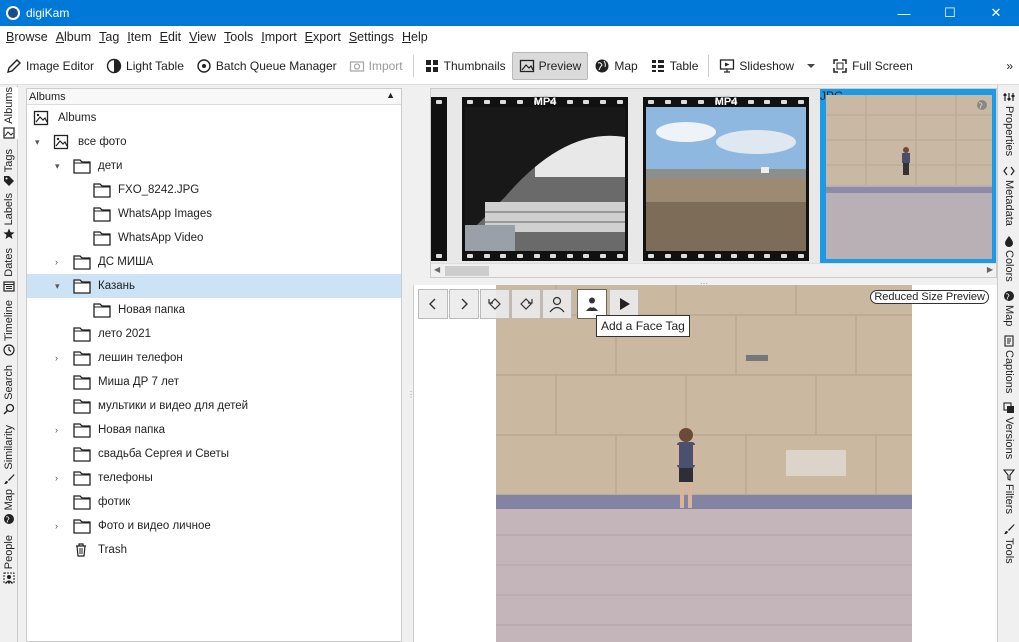  What do you see at coordinates (557, 304) in the screenshot?
I see `face-detection-button` at bounding box center [557, 304].